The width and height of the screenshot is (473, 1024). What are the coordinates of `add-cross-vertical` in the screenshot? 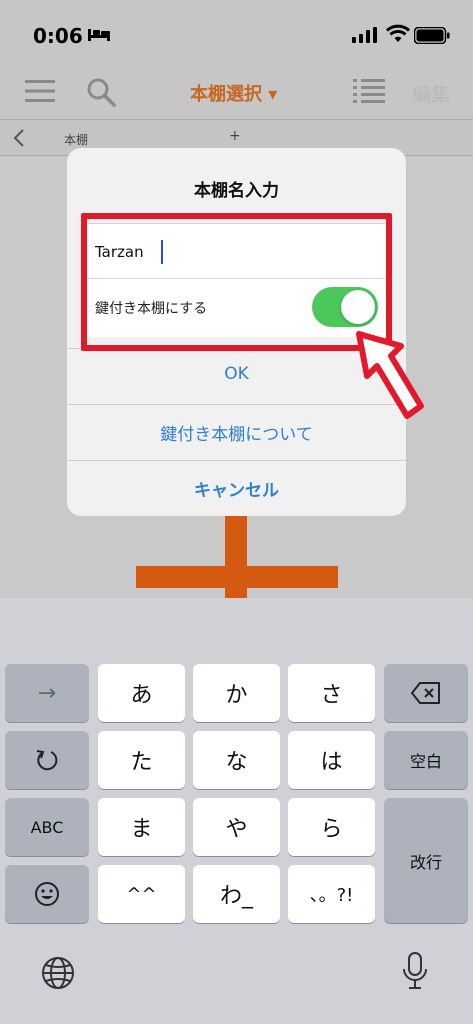 It's located at (236, 558).